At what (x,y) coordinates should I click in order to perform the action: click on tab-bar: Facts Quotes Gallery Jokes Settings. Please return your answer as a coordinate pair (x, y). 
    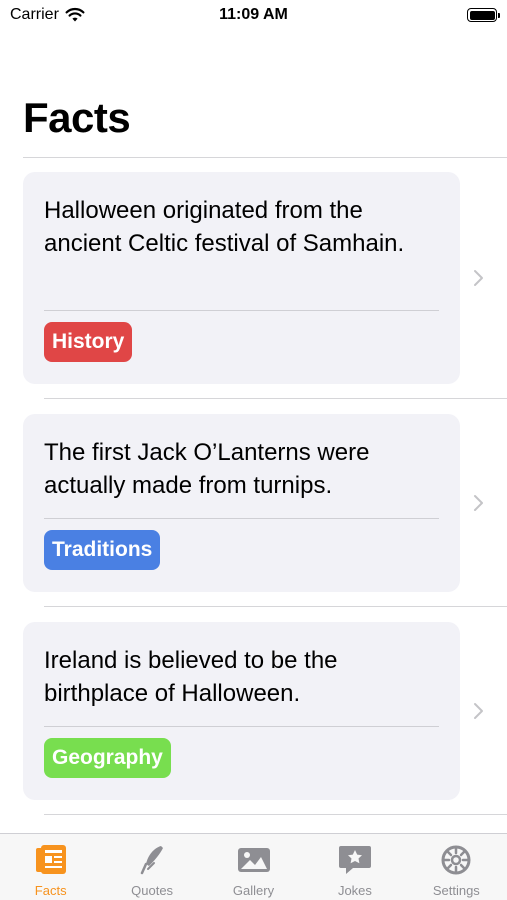
    Looking at the image, I should click on (253, 866).